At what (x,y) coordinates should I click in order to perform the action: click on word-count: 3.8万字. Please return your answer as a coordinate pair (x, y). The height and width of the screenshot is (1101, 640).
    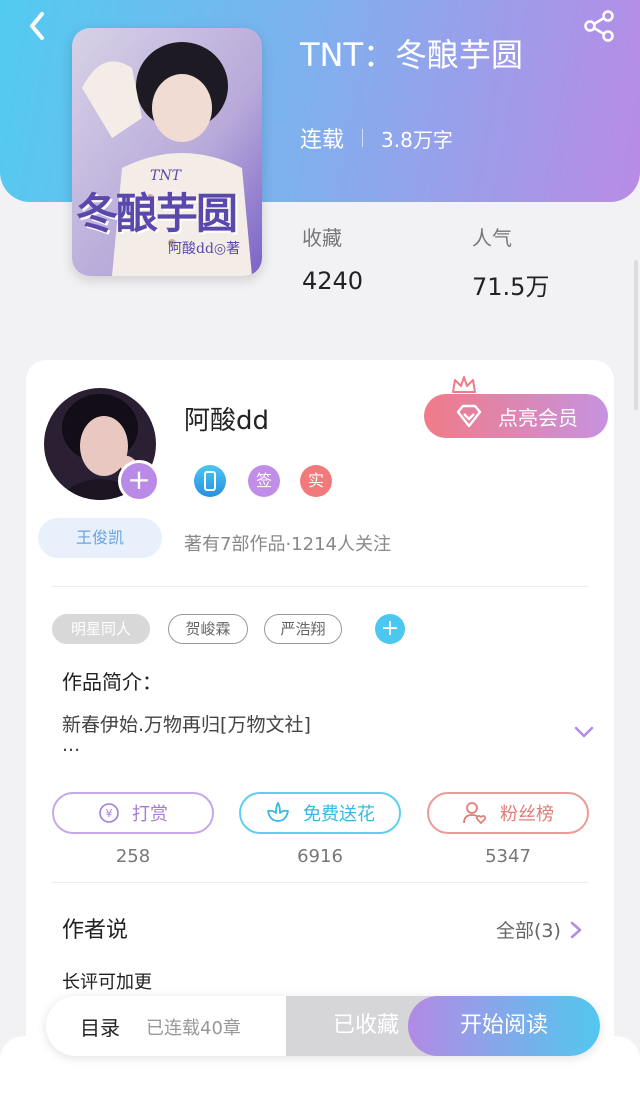
    Looking at the image, I should click on (417, 139).